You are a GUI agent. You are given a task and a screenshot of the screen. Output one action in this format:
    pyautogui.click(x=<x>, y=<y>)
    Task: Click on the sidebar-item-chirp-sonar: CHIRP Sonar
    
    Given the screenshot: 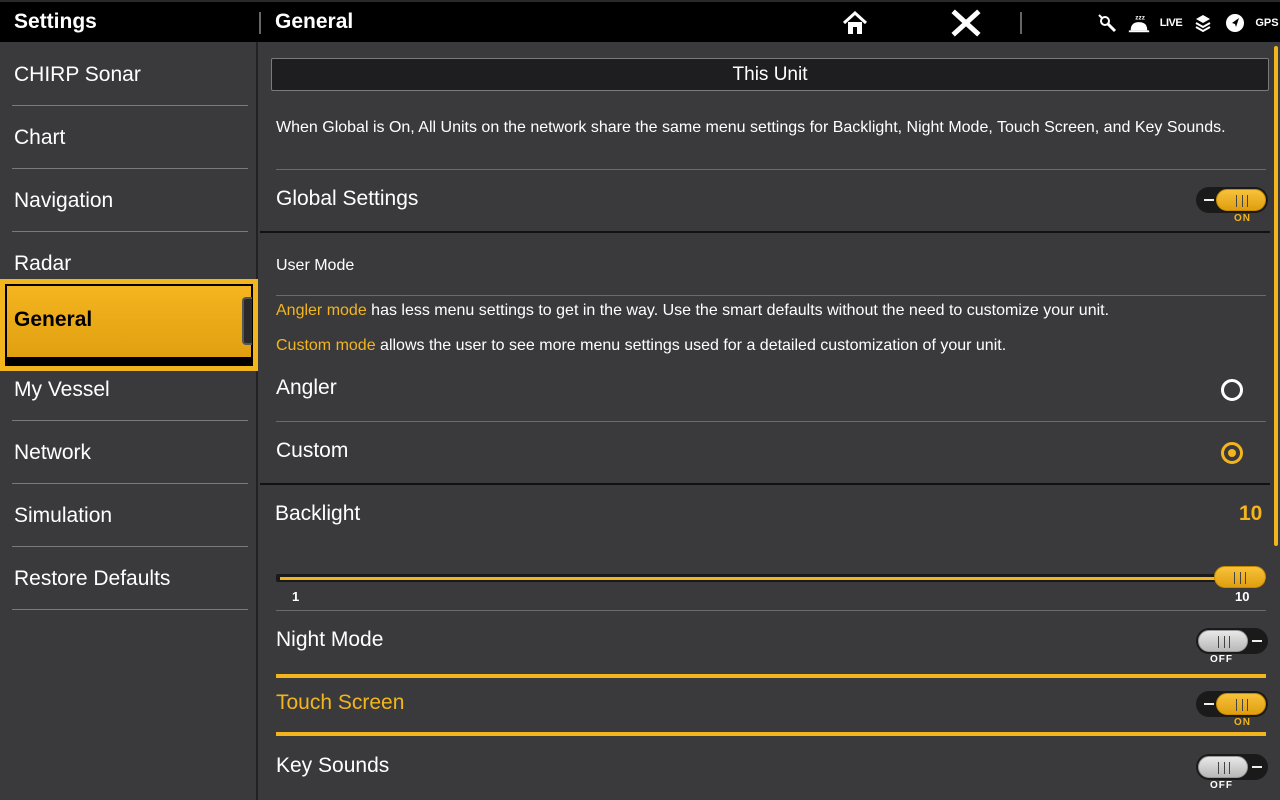 What is the action you would take?
    pyautogui.click(x=130, y=74)
    